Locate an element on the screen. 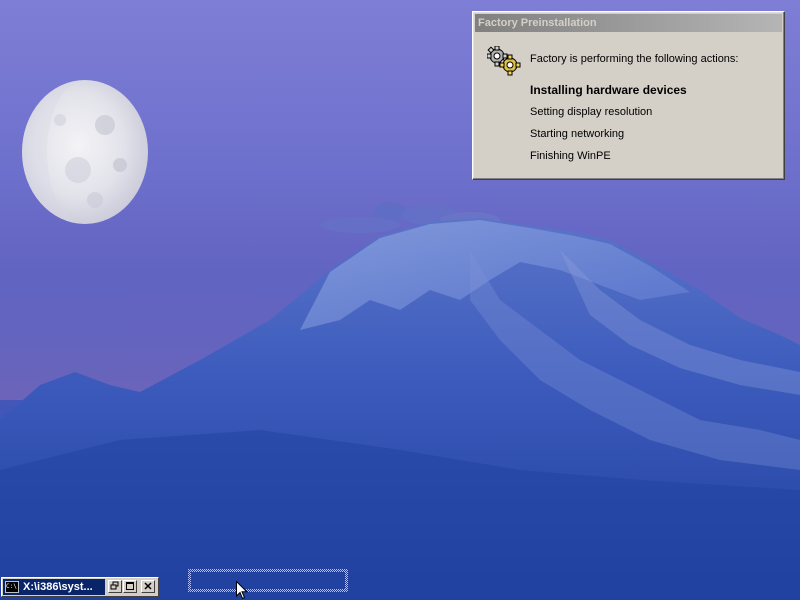  action-item: Starting networking is located at coordinates (577, 134).